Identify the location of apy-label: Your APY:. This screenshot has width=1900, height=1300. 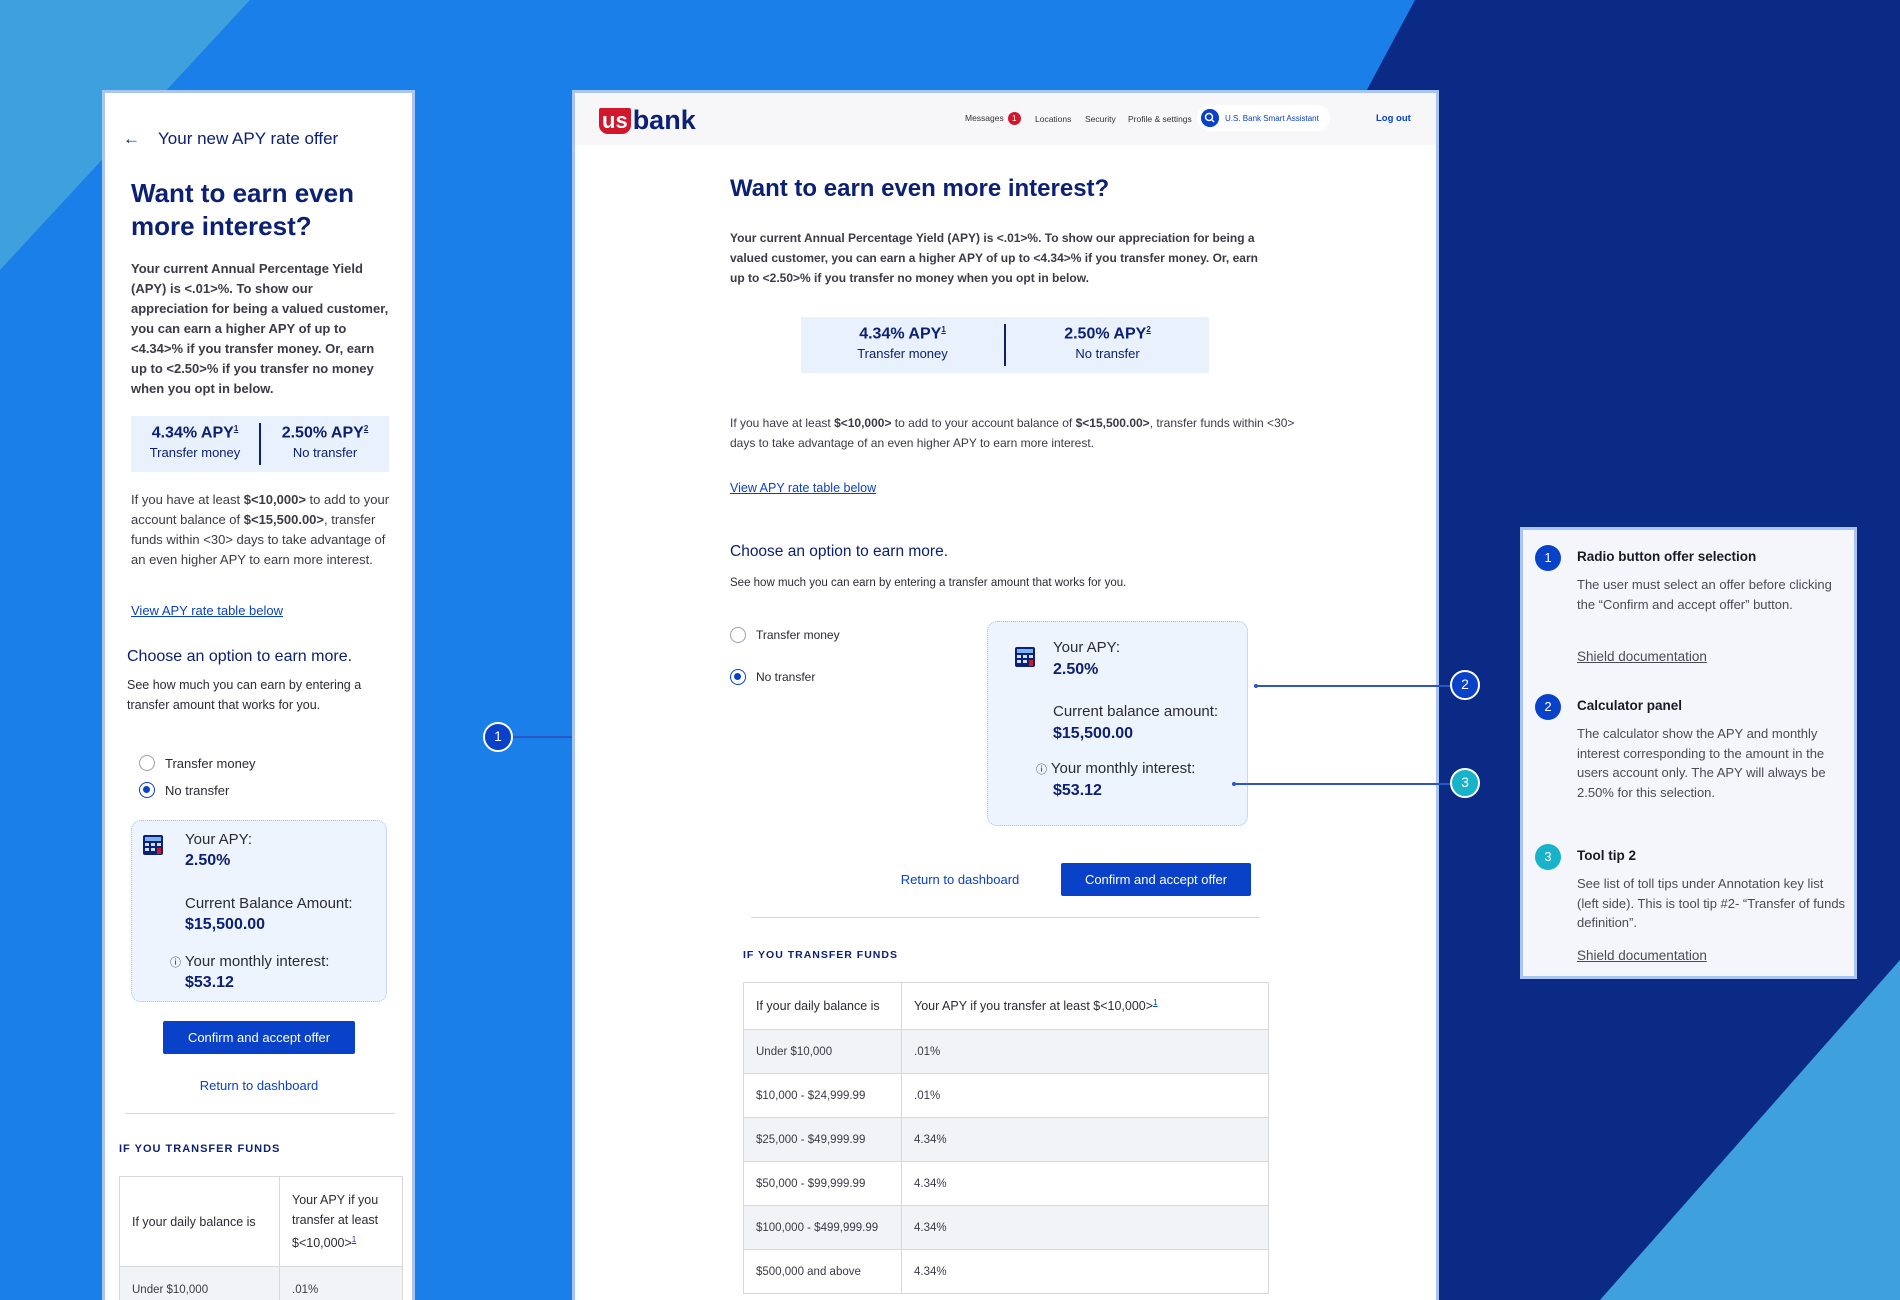
(1087, 647).